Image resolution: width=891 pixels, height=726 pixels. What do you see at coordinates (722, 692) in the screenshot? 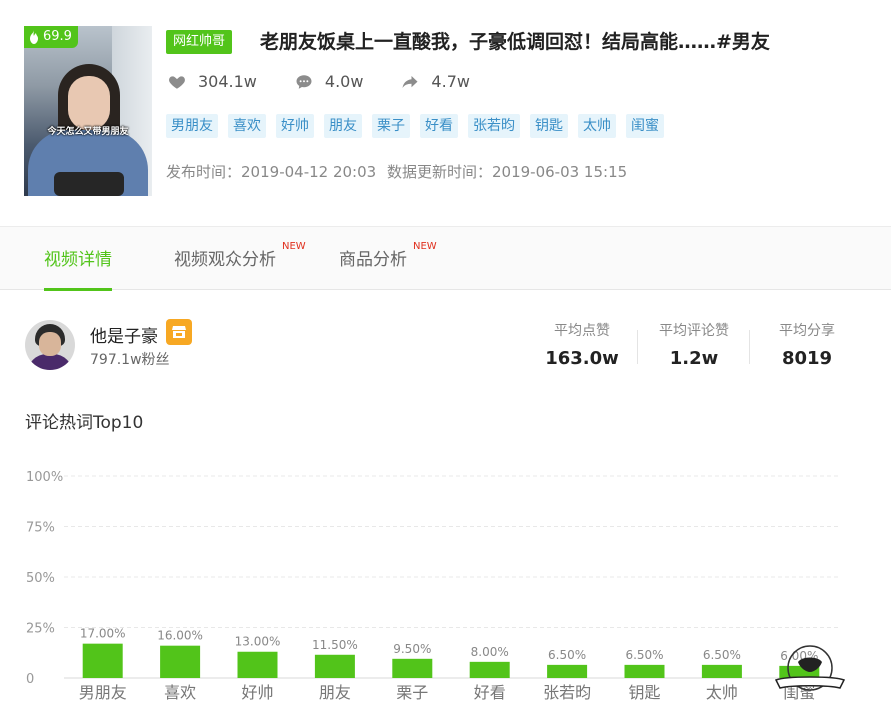
I see `x-tick-label: 太帅` at bounding box center [722, 692].